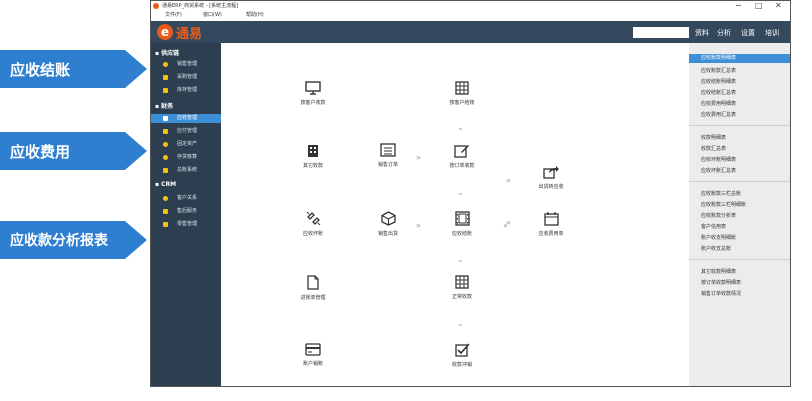 This screenshot has width=812, height=401. What do you see at coordinates (718, 70) in the screenshot?
I see `report-item: 应收账款汇总表` at bounding box center [718, 70].